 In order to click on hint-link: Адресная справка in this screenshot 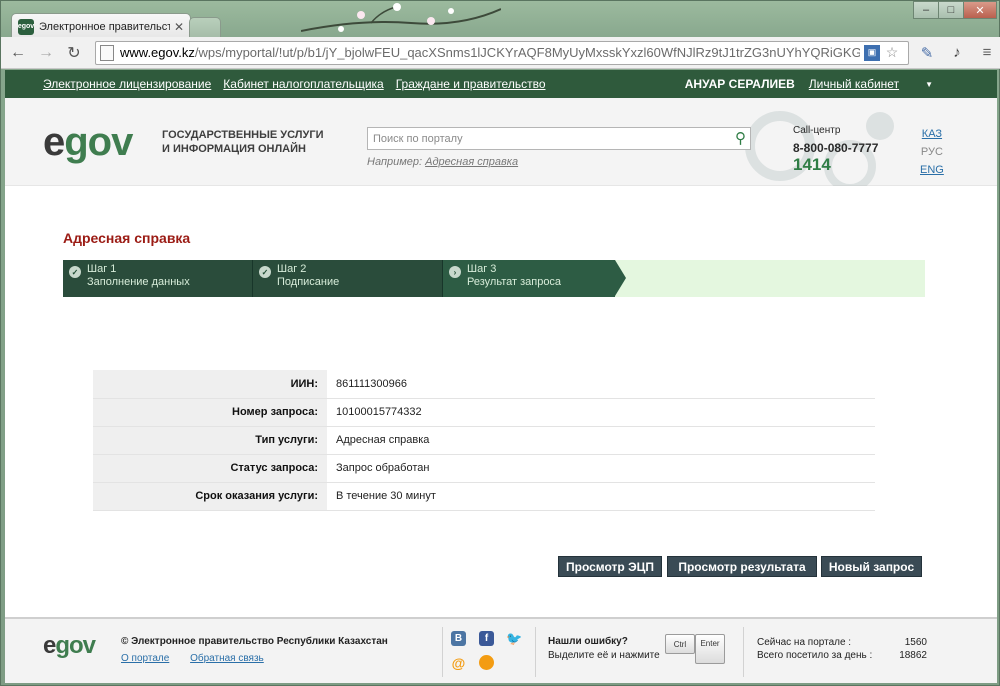, I will do `click(471, 162)`.